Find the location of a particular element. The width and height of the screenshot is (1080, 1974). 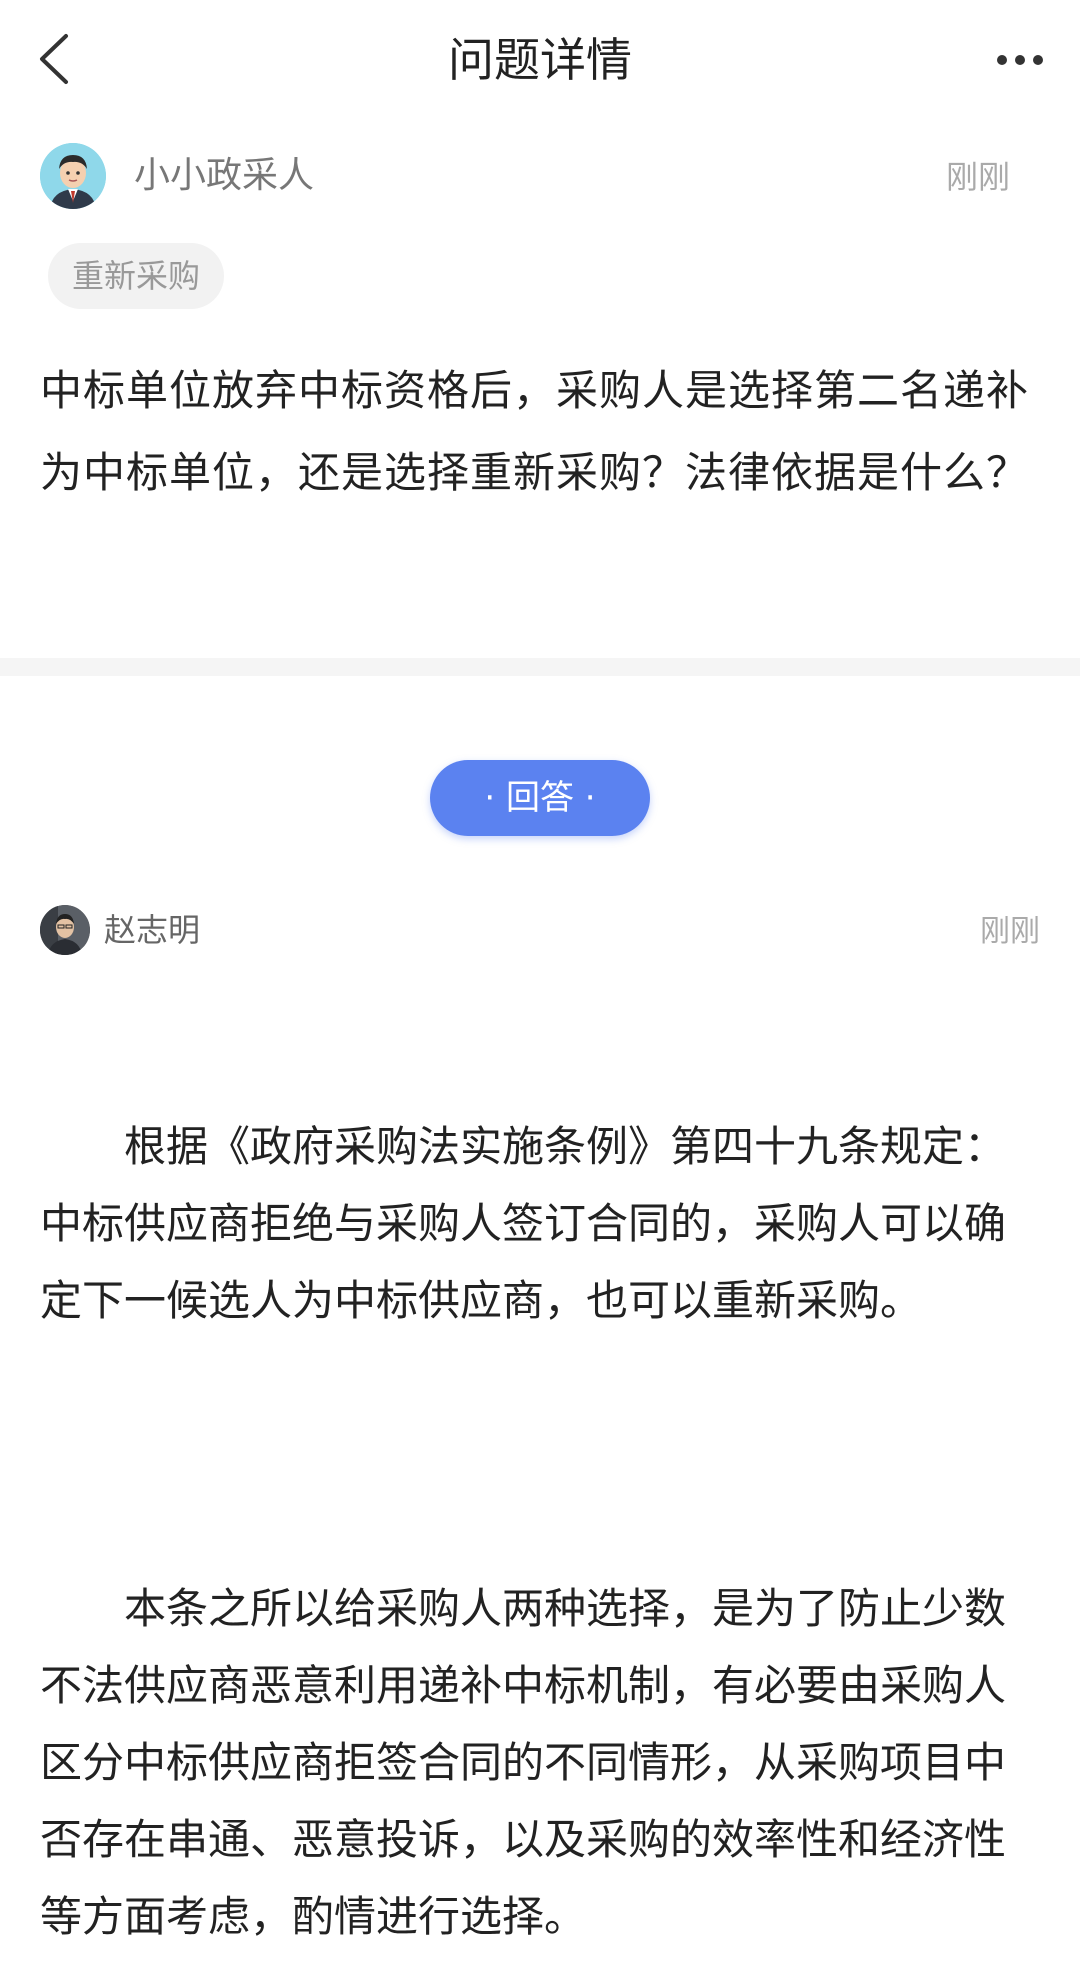

page-title: 问题详情 is located at coordinates (540, 60).